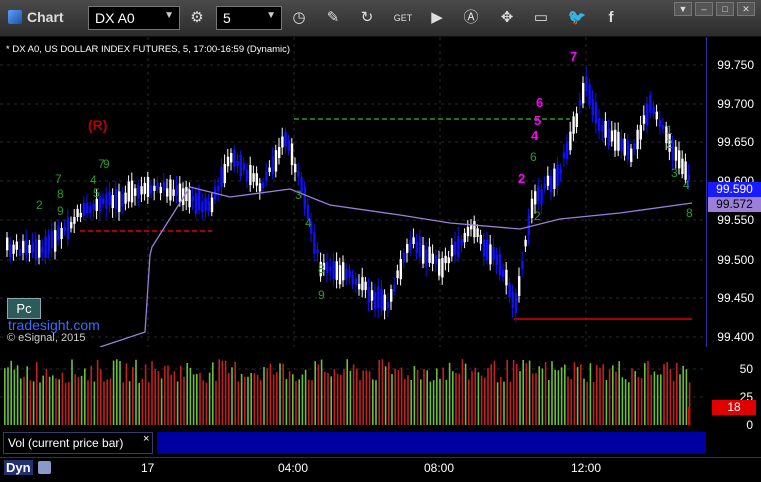 The height and width of the screenshot is (482, 761). What do you see at coordinates (541, 18) in the screenshot?
I see `chat-icon: ▭` at bounding box center [541, 18].